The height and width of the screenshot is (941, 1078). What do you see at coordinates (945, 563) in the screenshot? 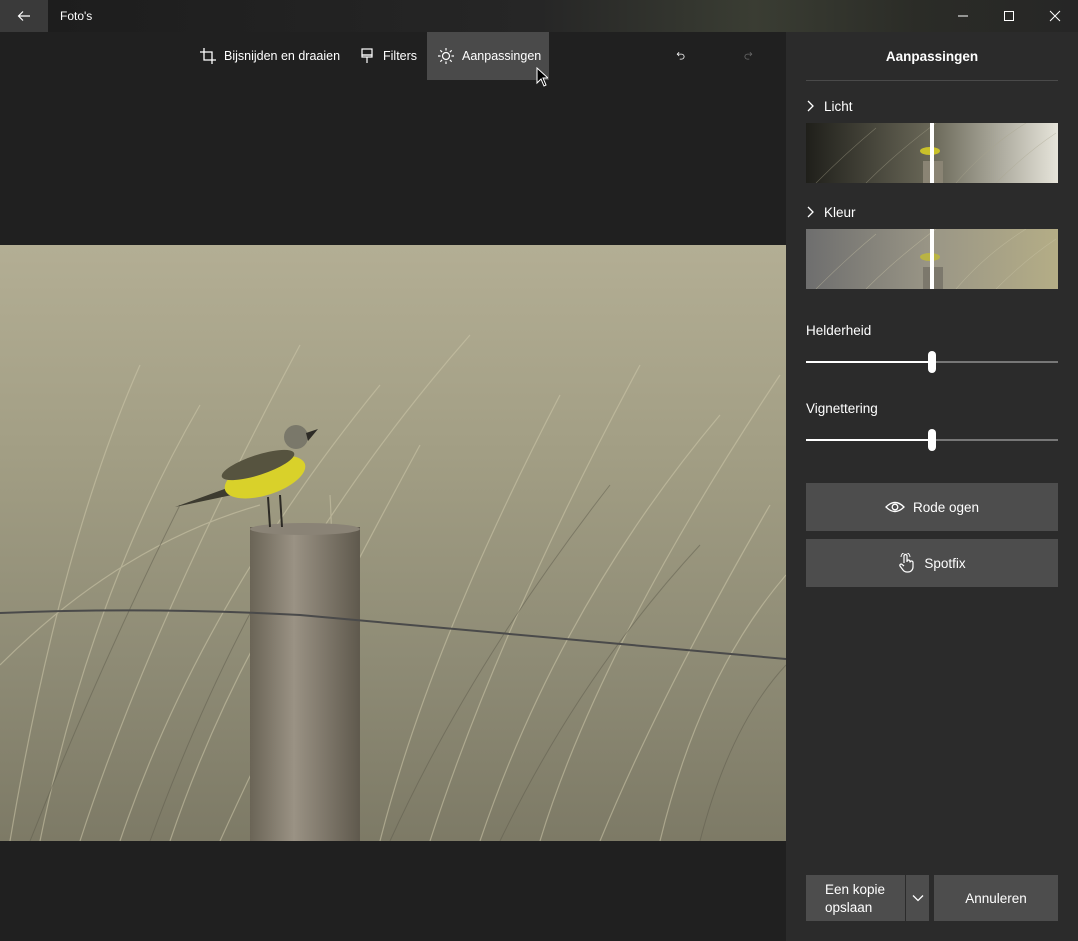
I see `spotfix-label: Spotfix` at bounding box center [945, 563].